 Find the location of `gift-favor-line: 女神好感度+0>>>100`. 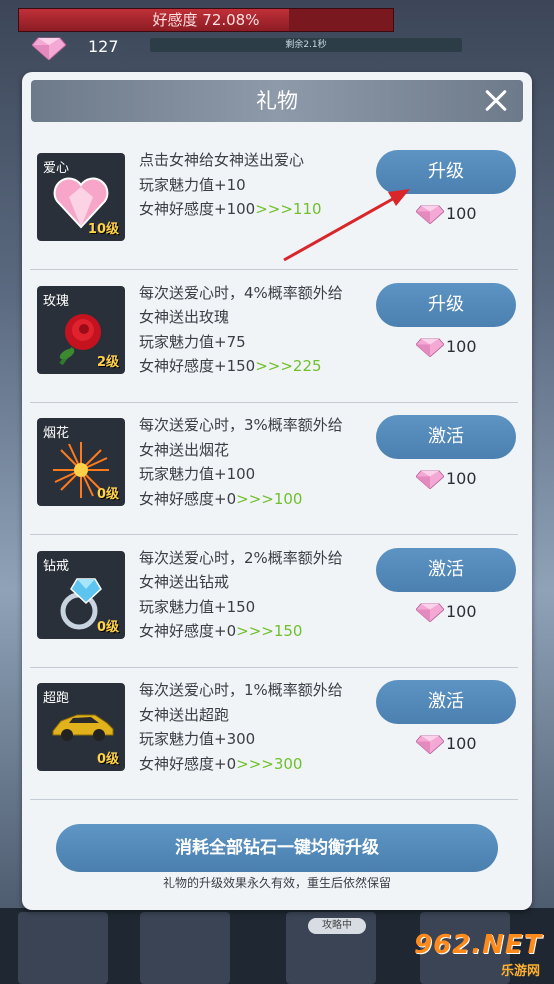

gift-favor-line: 女神好感度+0>>>100 is located at coordinates (259, 499).